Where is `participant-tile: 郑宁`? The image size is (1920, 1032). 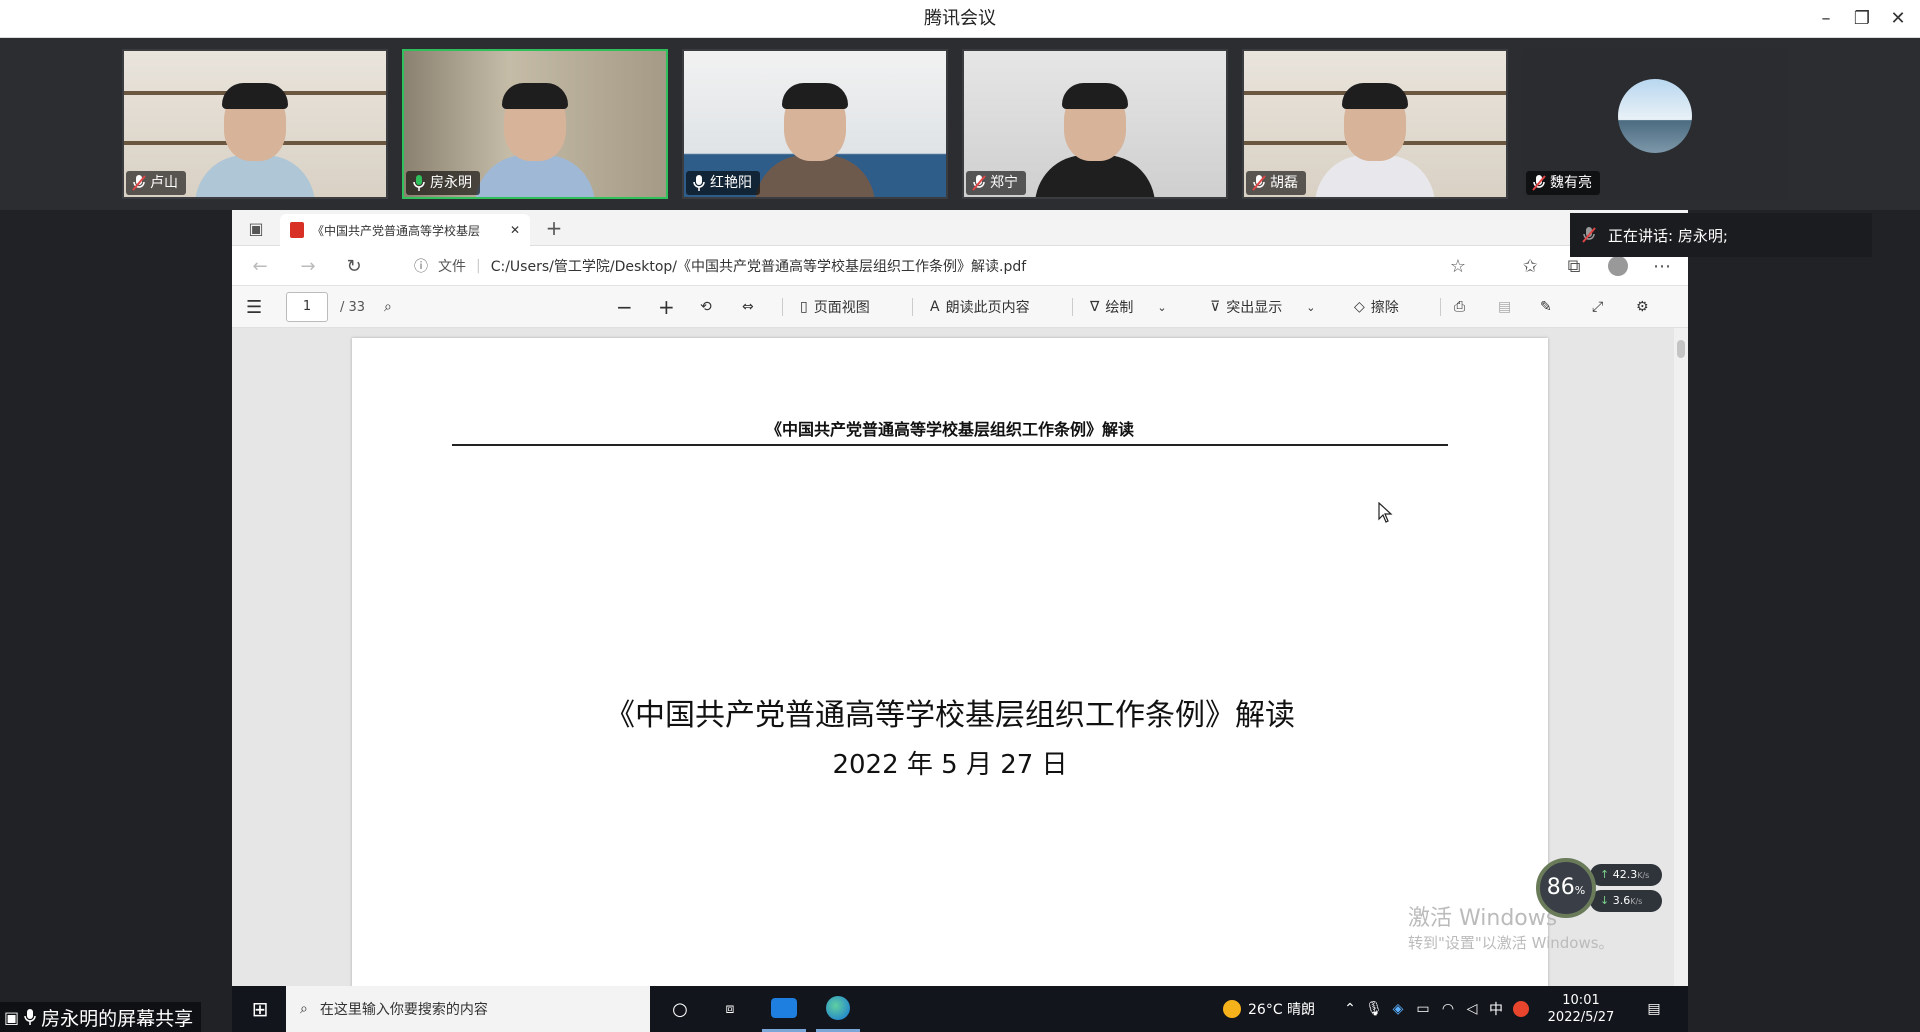
participant-tile: 郑宁 is located at coordinates (1095, 124).